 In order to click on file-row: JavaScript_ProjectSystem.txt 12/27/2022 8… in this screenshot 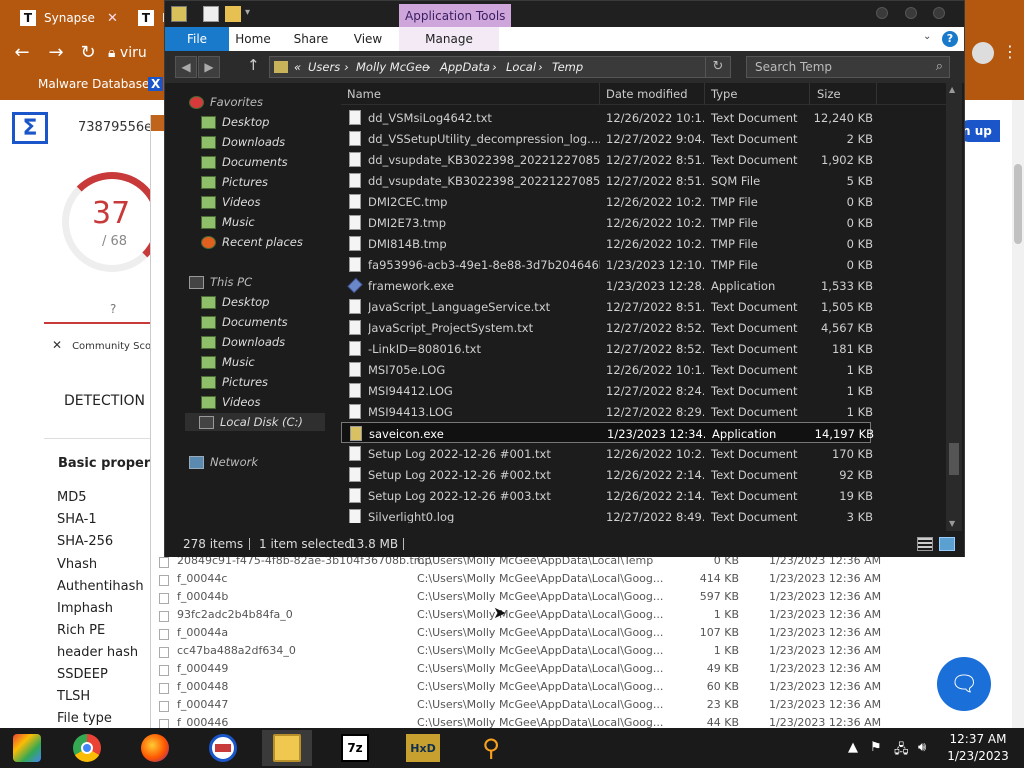, I will do `click(647, 327)`.